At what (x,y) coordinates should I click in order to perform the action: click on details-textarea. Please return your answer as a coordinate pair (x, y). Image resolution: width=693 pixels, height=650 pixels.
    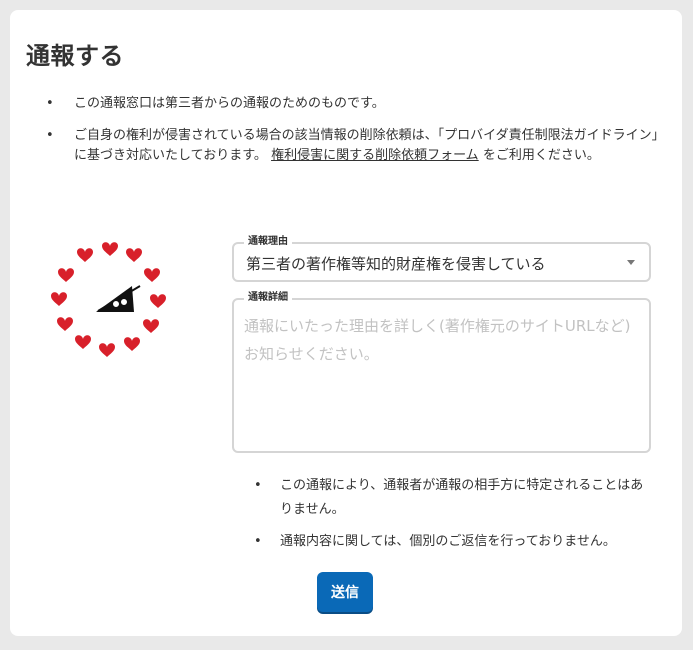
    Looking at the image, I should click on (441, 375).